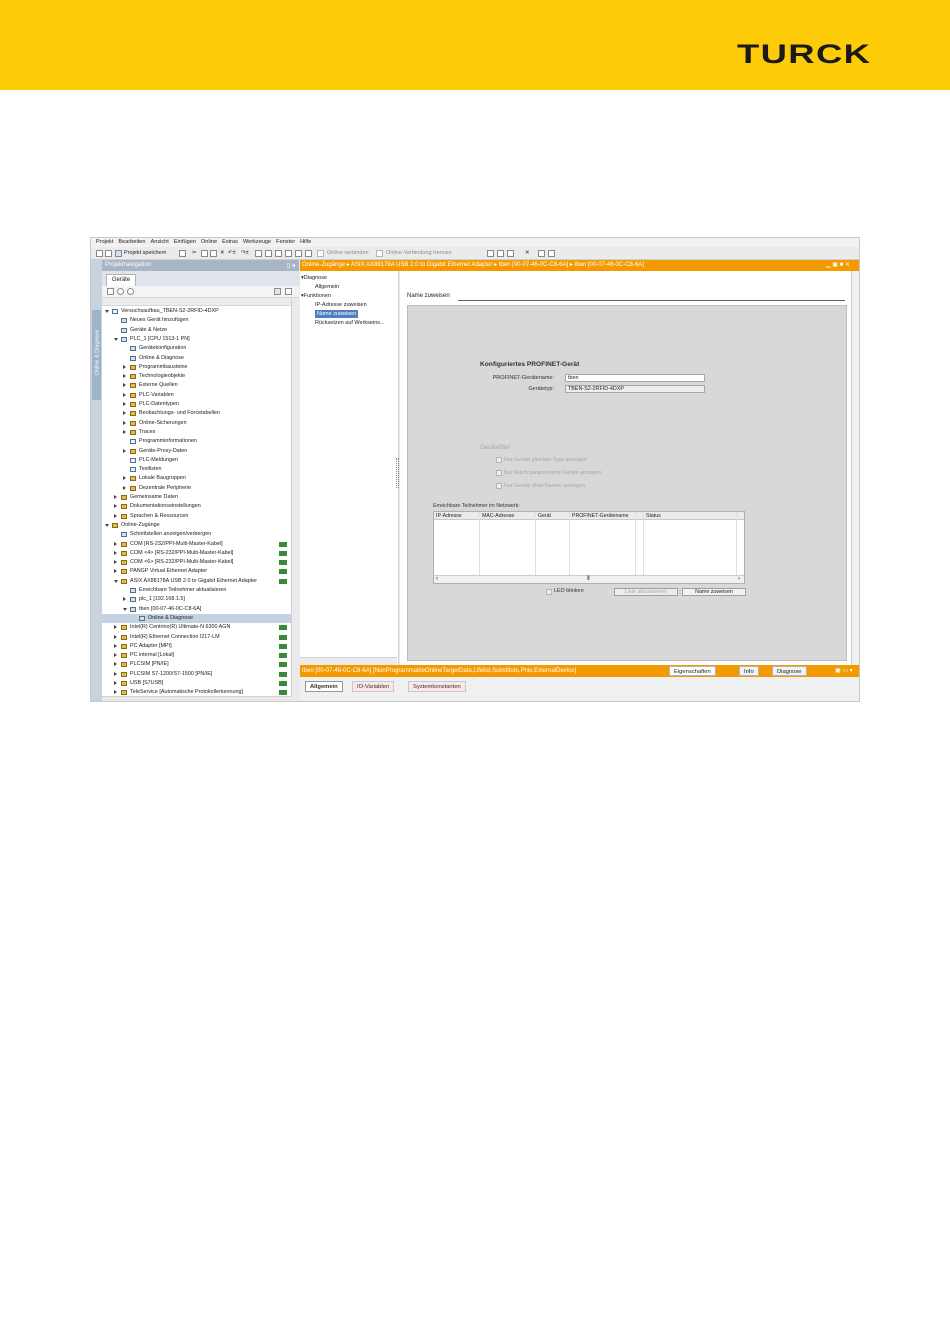  Describe the element at coordinates (99, 253) in the screenshot. I see `new-project-icon` at that location.